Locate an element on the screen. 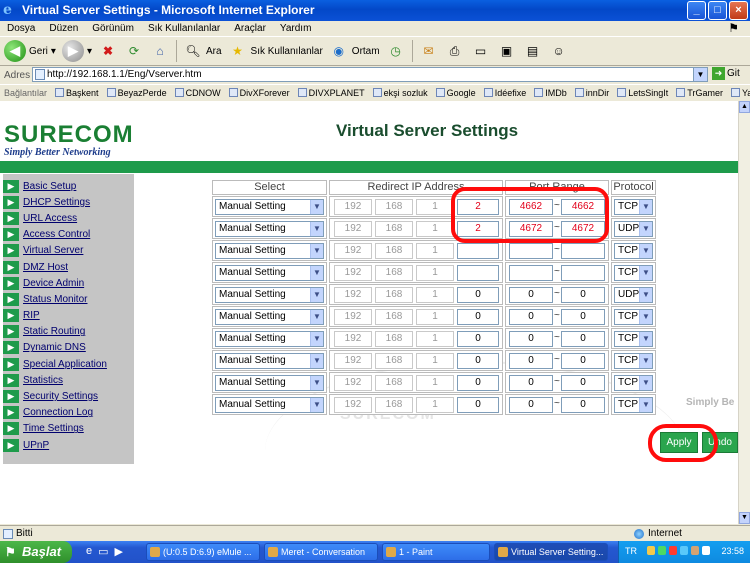  link-item: BeyazPerde is located at coordinates (137, 93).